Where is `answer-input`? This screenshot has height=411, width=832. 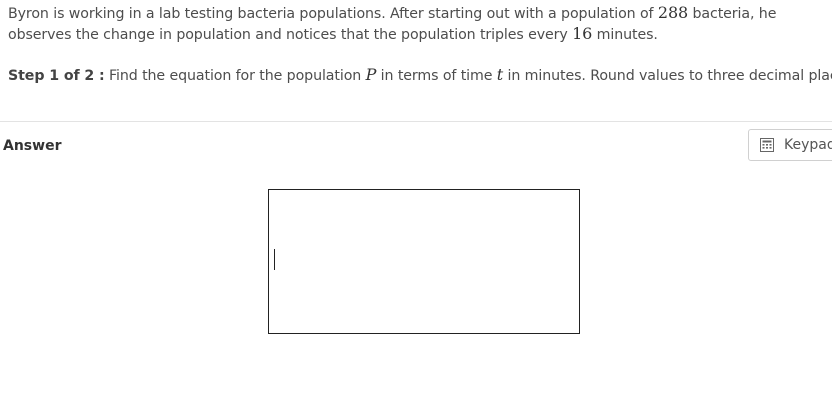 answer-input is located at coordinates (424, 261).